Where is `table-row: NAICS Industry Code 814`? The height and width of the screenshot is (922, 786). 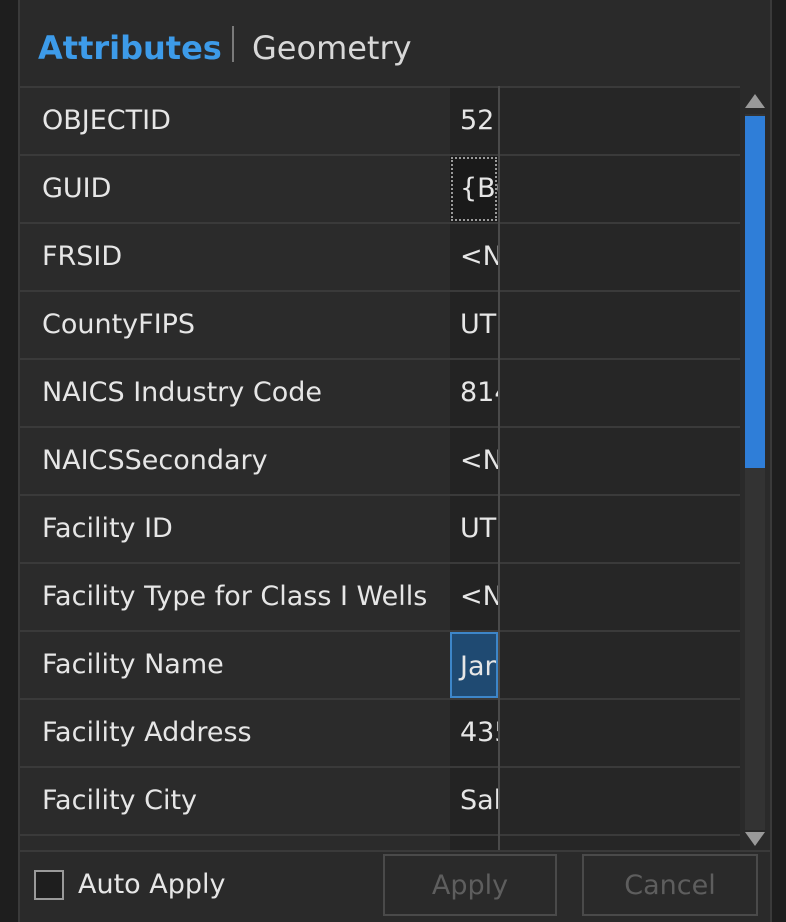 table-row: NAICS Industry Code 814 is located at coordinates (380, 392).